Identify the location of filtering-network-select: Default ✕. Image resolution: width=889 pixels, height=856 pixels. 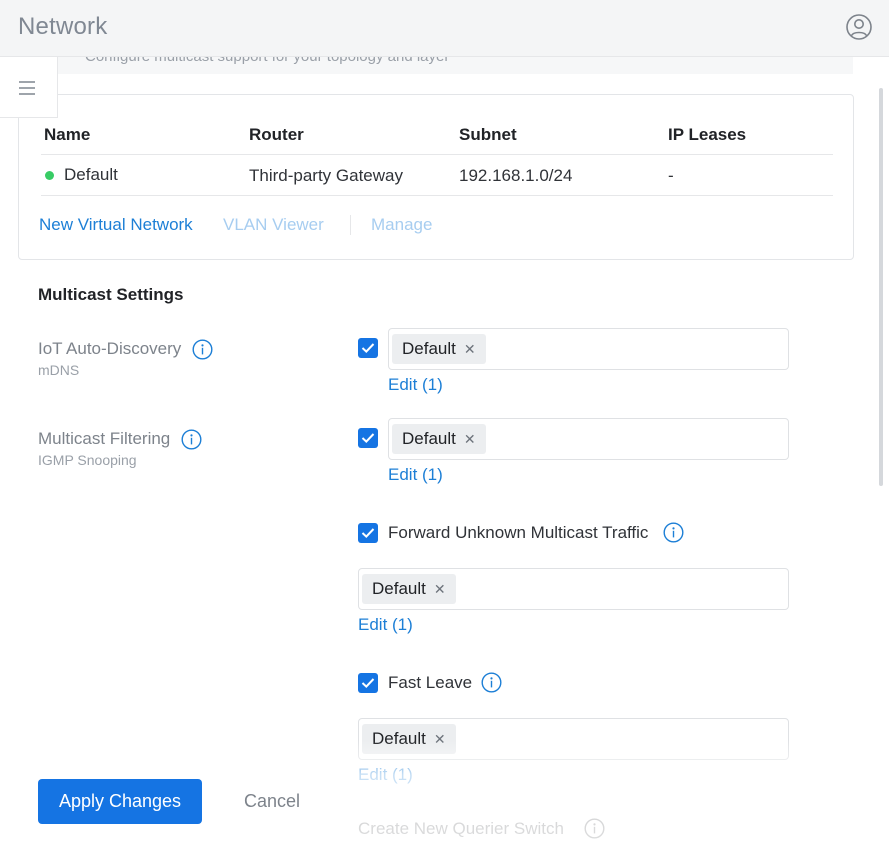
(588, 439).